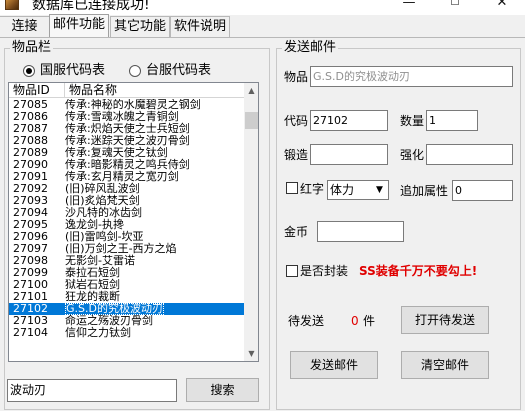  Describe the element at coordinates (200, 26) in the screenshot. I see `tab-help: 软件说明` at that location.